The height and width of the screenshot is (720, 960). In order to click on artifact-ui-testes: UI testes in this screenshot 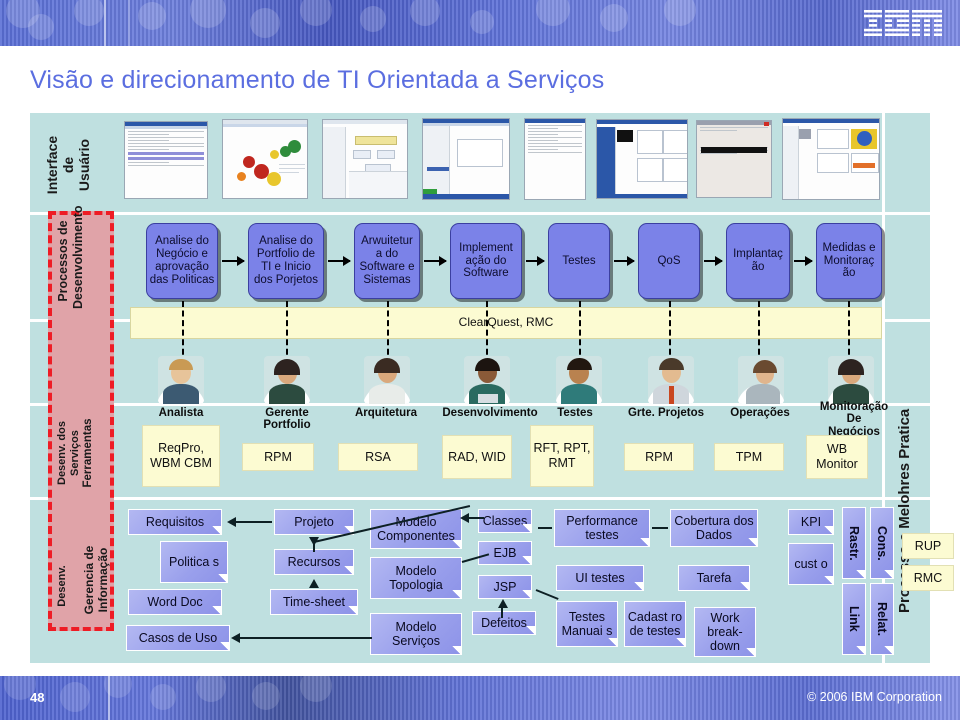, I will do `click(600, 578)`.